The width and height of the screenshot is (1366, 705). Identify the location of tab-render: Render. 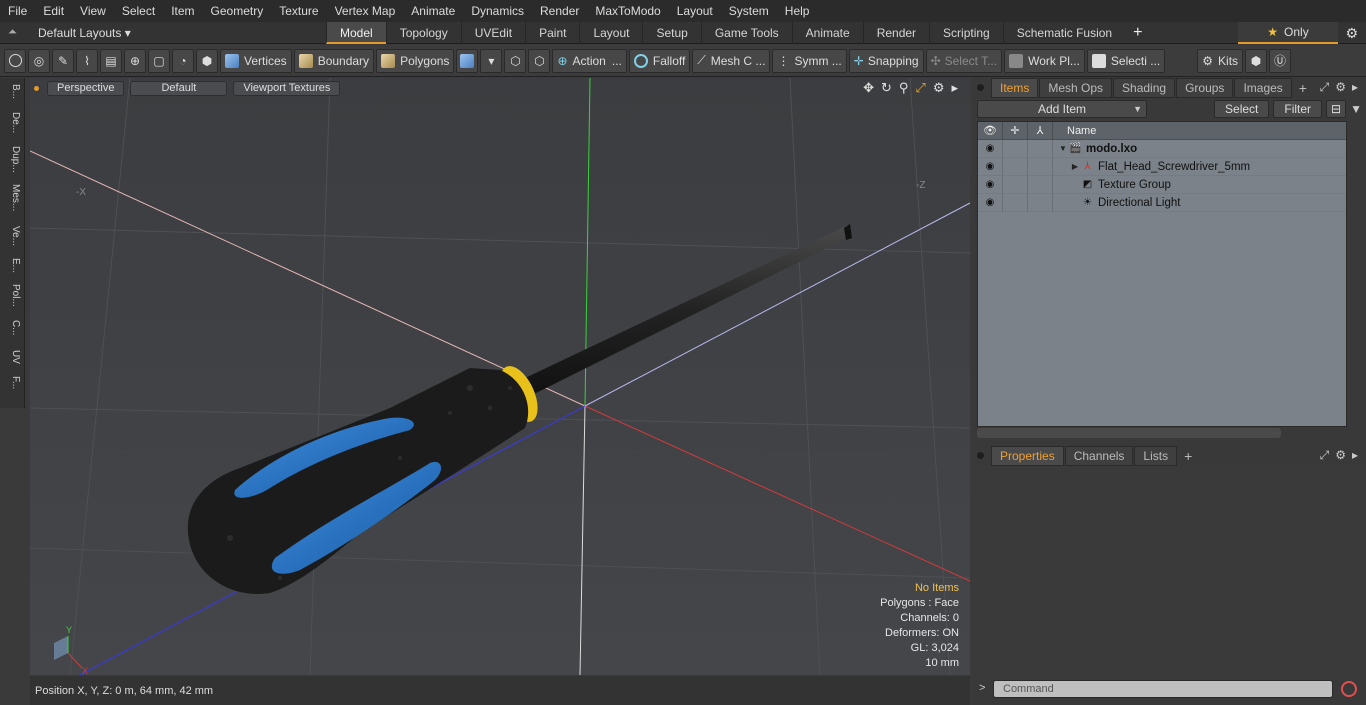
(895, 32).